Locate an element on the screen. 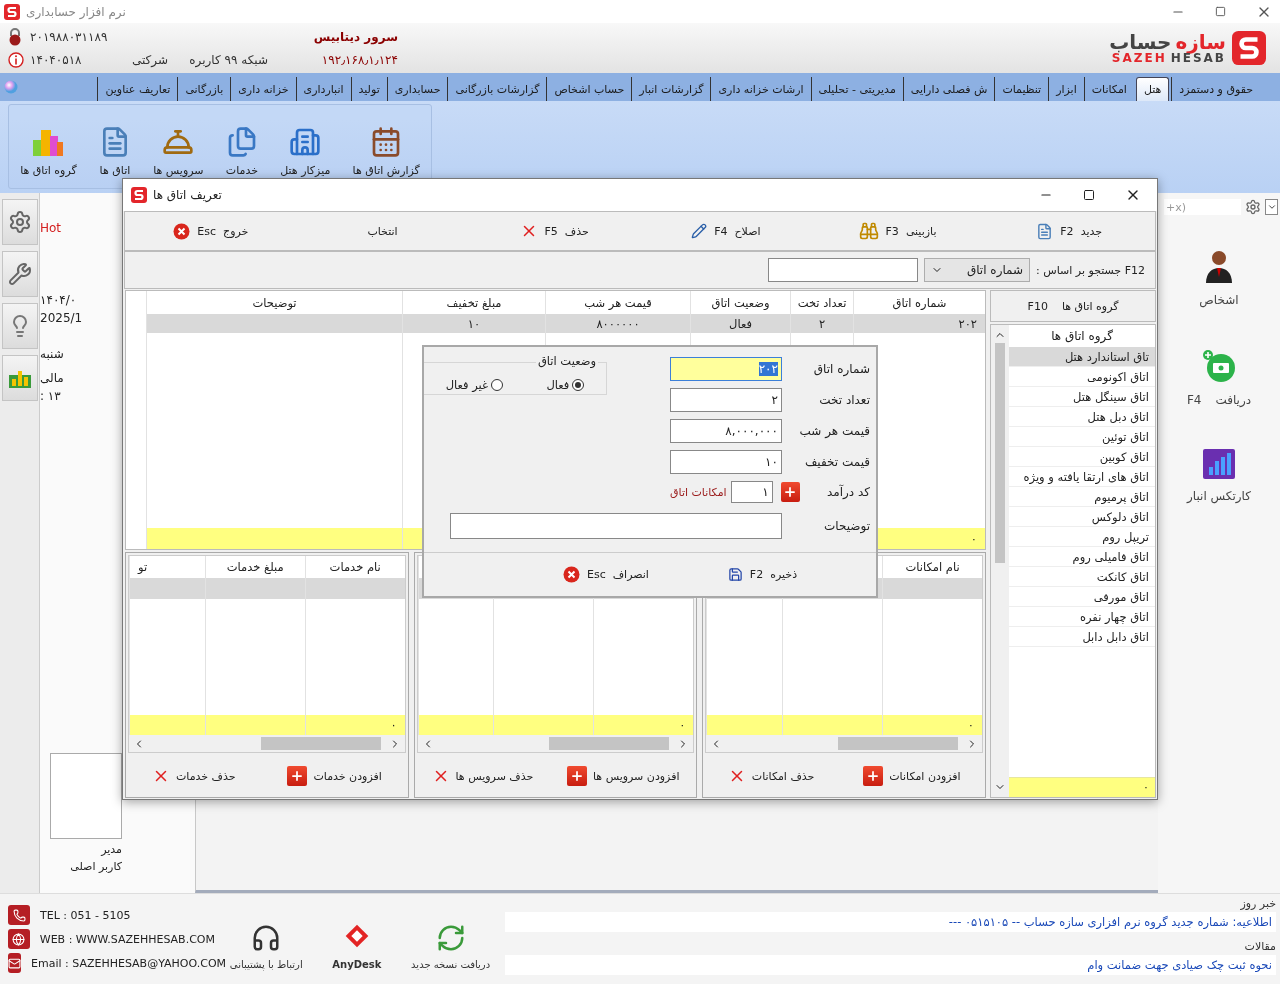 Image resolution: width=1280 pixels, height=984 pixels. exit-icon is located at coordinates (182, 231).